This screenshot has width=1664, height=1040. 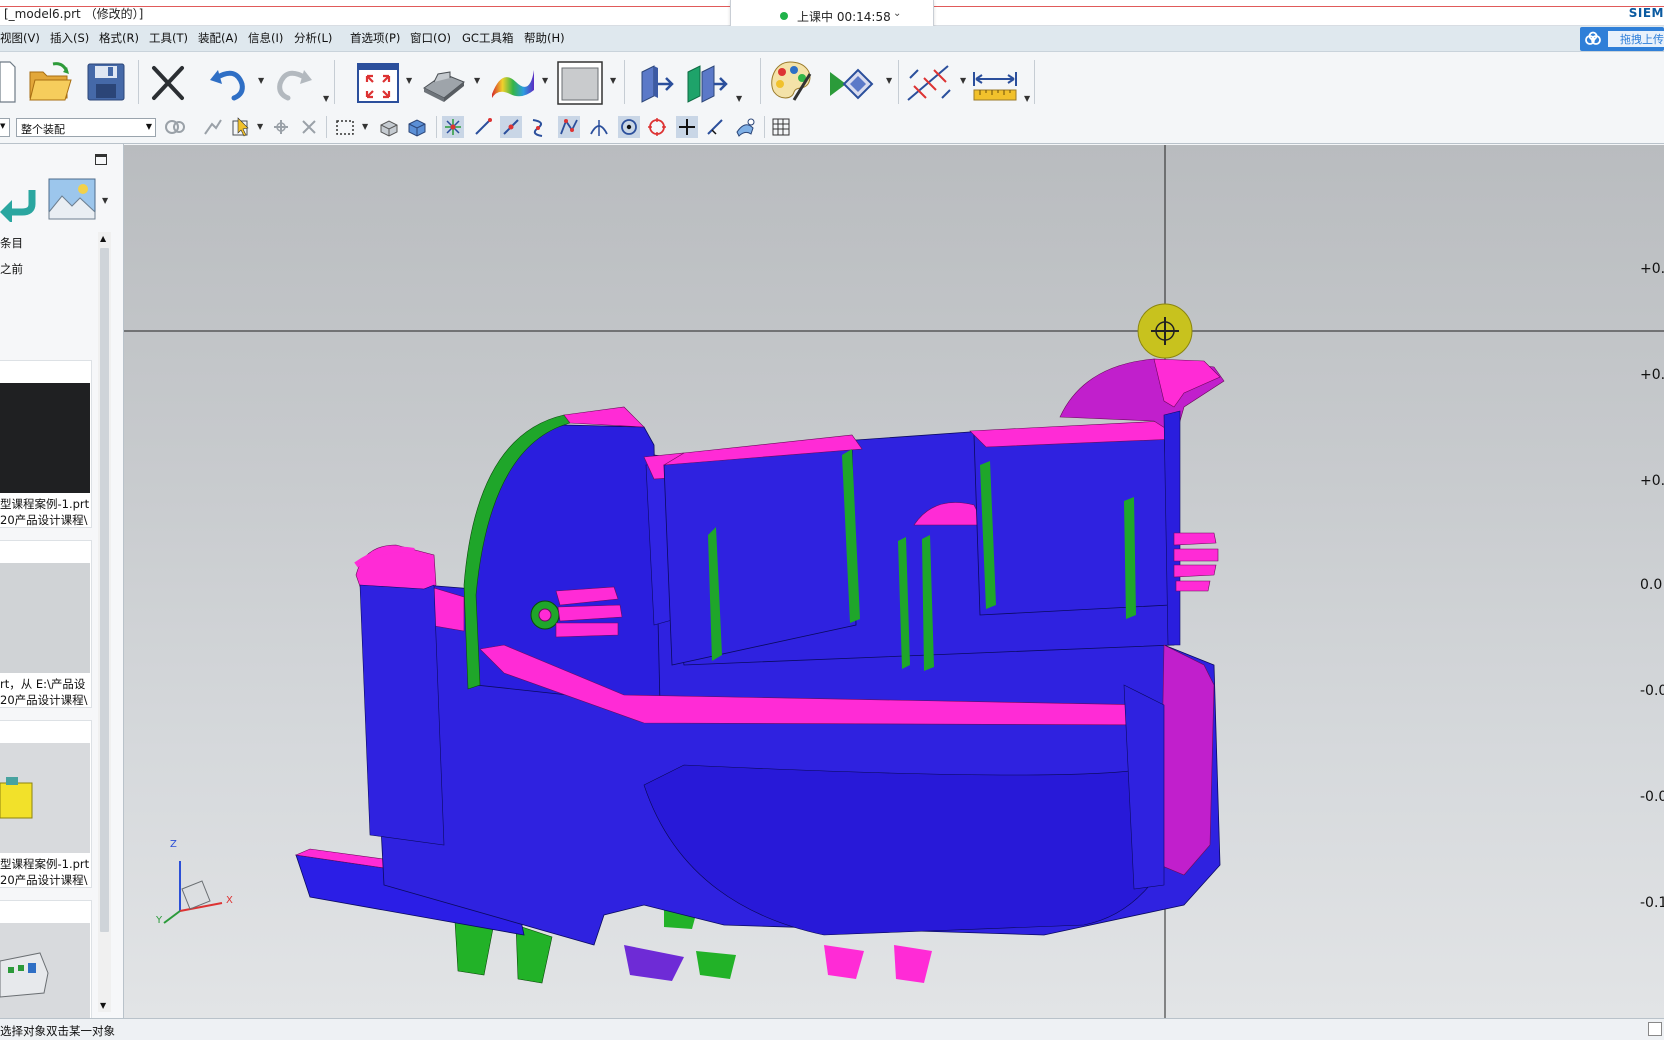 What do you see at coordinates (16, 798) in the screenshot?
I see `yellow-part-thumbnail` at bounding box center [16, 798].